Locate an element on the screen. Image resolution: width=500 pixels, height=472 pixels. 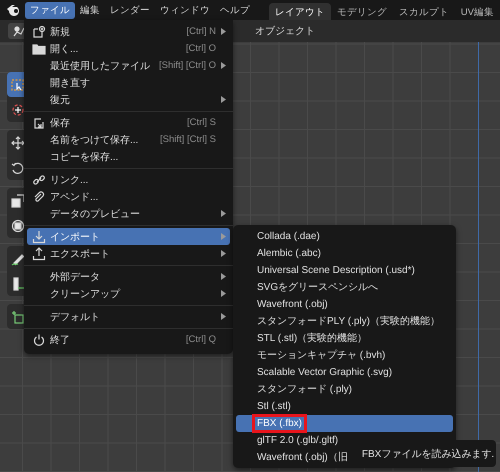
menu-item: 外部データ is located at coordinates (128, 276).